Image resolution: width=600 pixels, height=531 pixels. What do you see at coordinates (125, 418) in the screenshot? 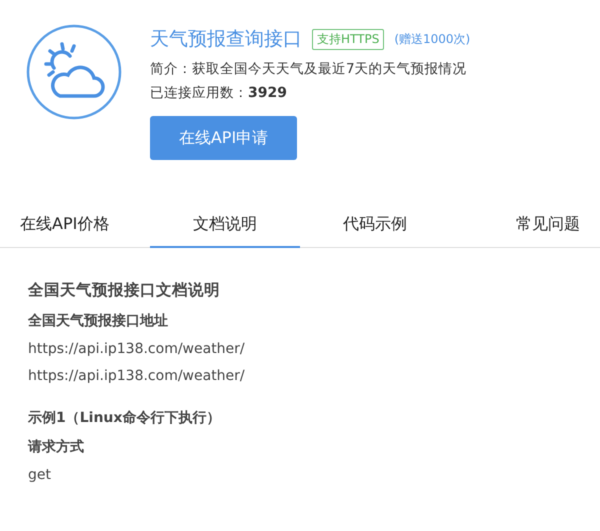
I see `section-heading: 示例1（Linux命令行下执行）` at bounding box center [125, 418].